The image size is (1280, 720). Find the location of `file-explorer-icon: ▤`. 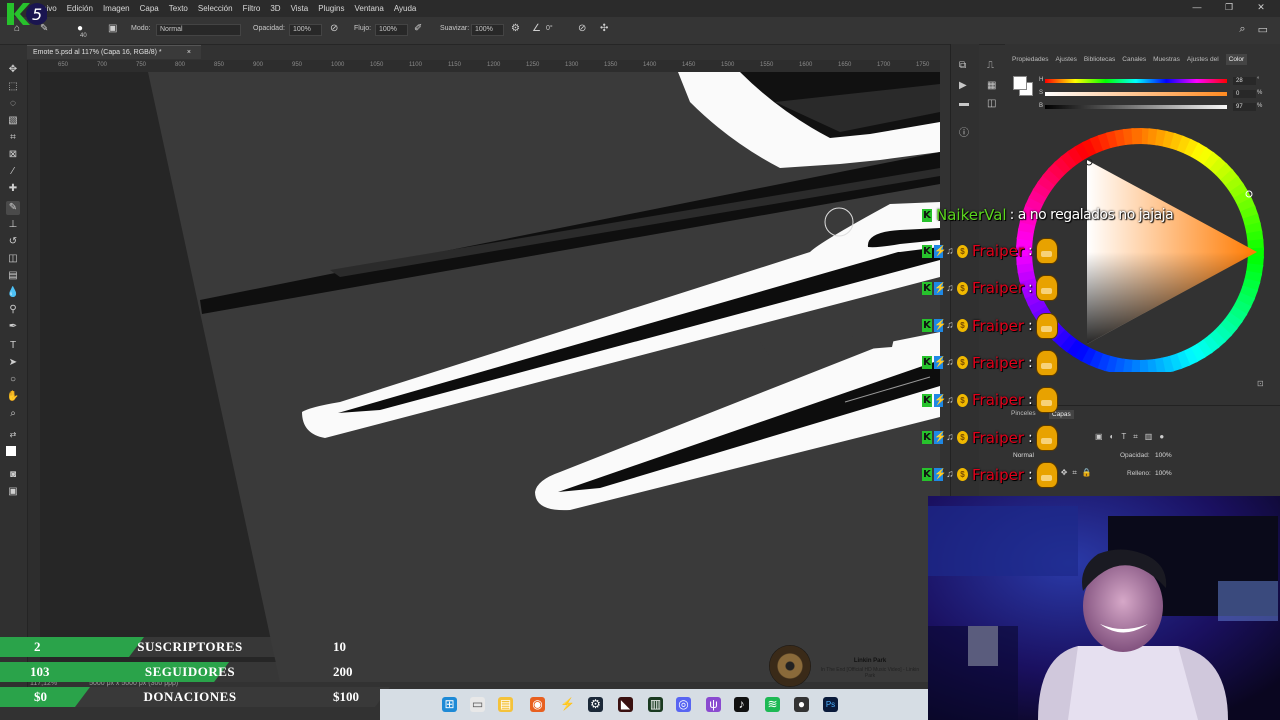

file-explorer-icon: ▤ is located at coordinates (505, 704).